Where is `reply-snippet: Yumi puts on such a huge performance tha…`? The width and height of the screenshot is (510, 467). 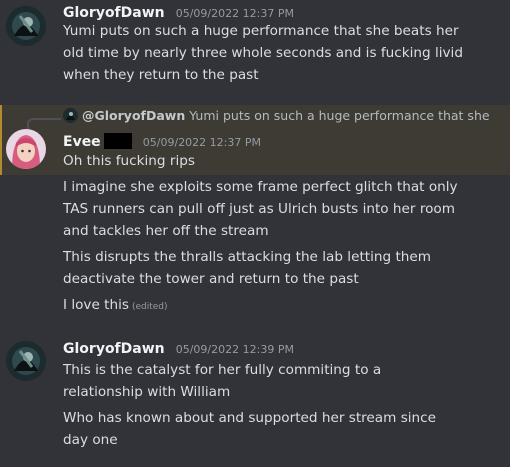
reply-snippet: Yumi puts on such a huge performance tha… is located at coordinates (339, 115).